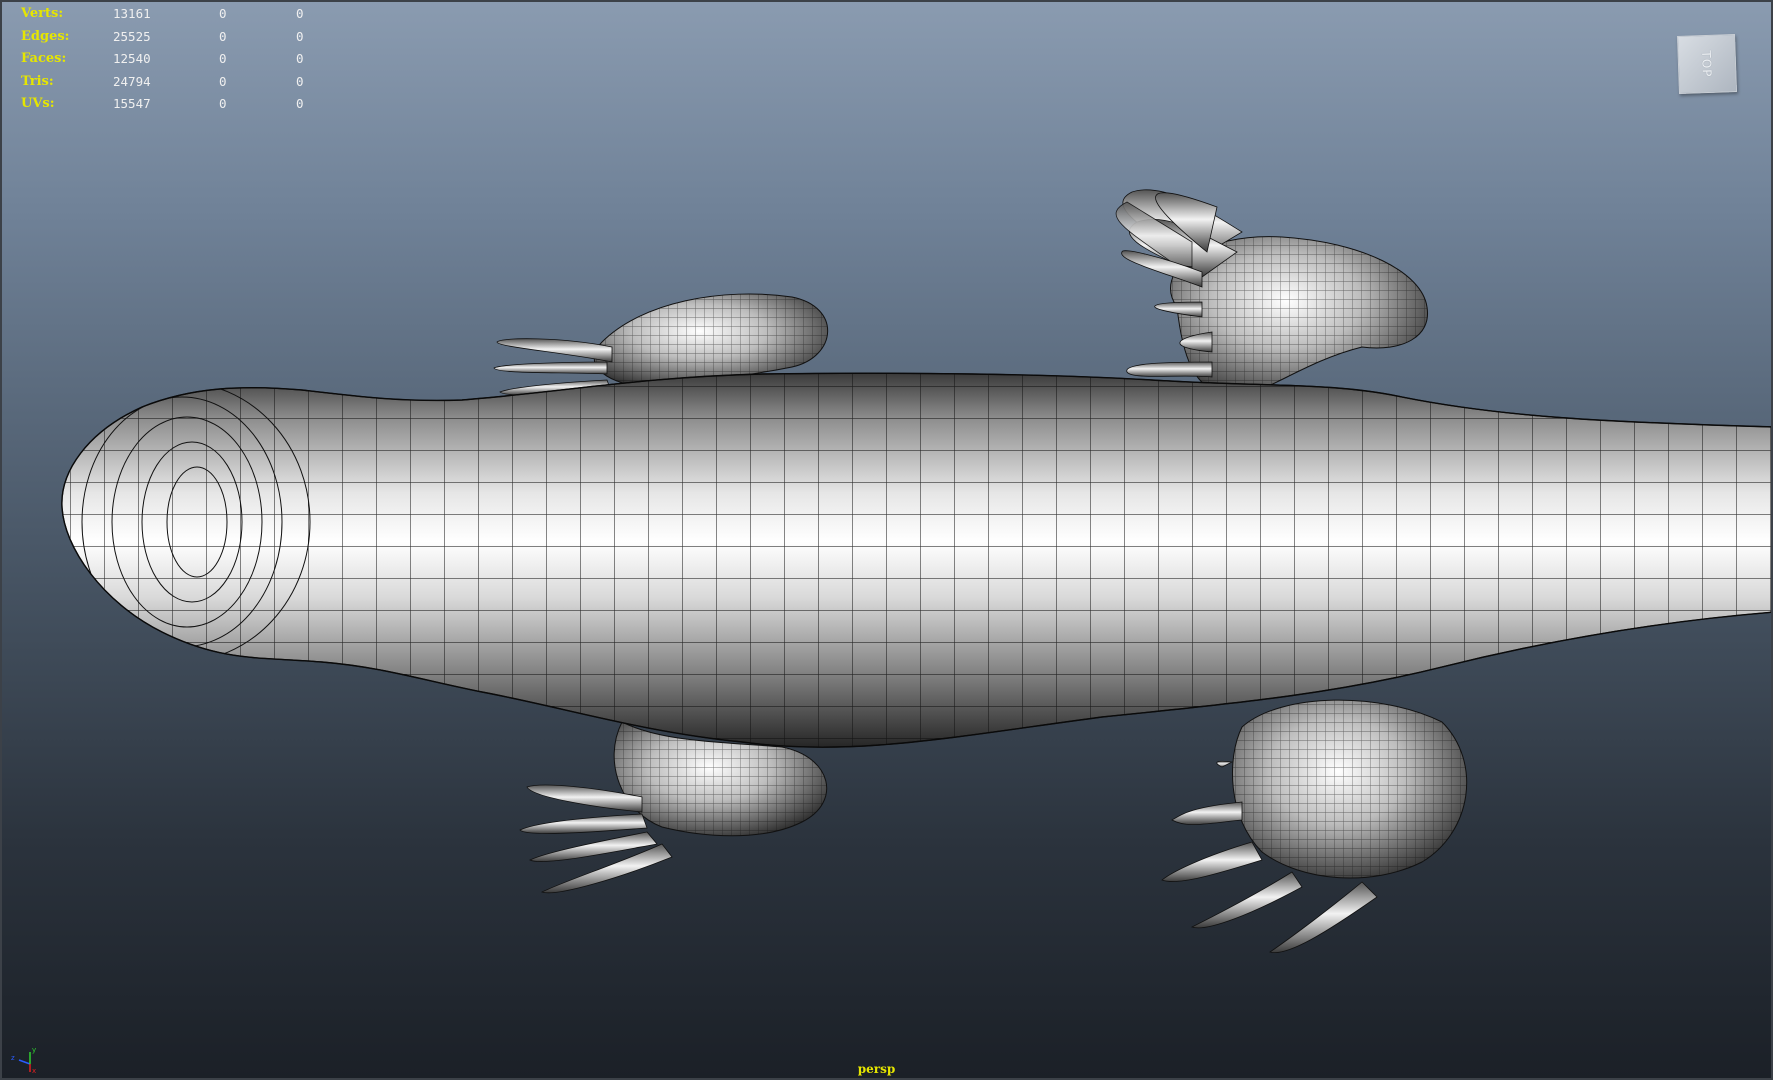 This screenshot has width=1773, height=1080. I want to click on front-right-leg, so click(673, 807).